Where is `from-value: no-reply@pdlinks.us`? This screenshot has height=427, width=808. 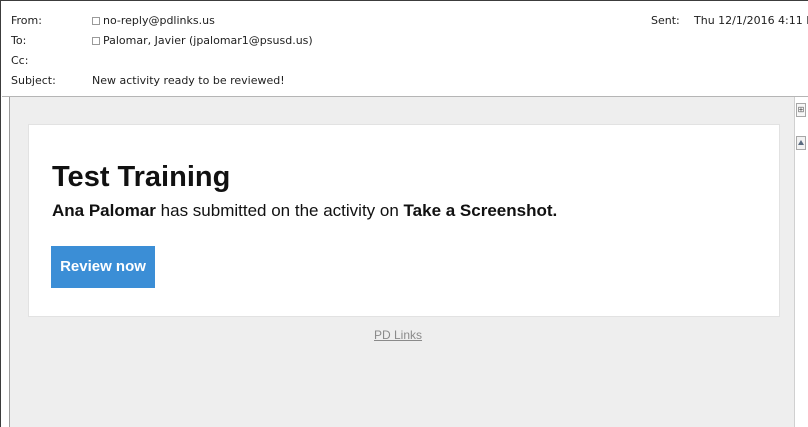
from-value: no-reply@pdlinks.us is located at coordinates (153, 21).